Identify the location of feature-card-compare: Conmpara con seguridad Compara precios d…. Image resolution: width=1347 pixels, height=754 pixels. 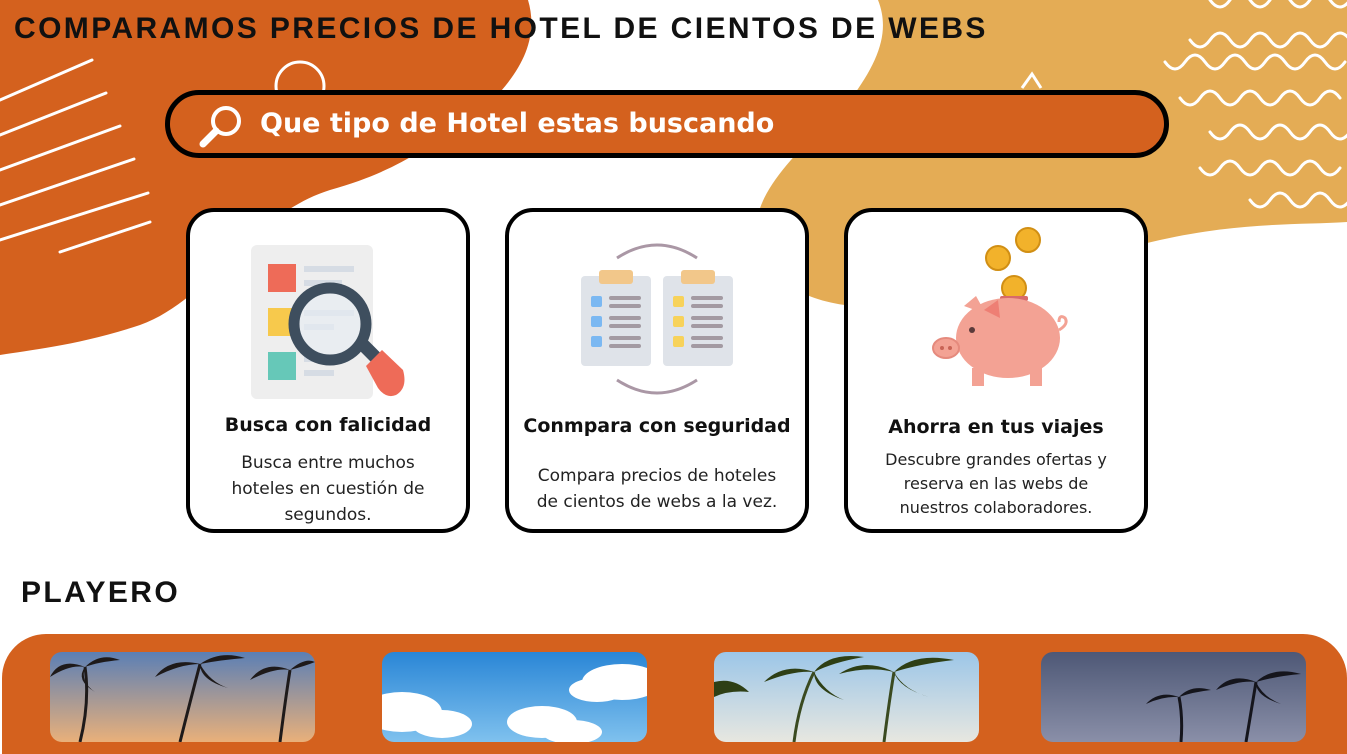
(657, 370).